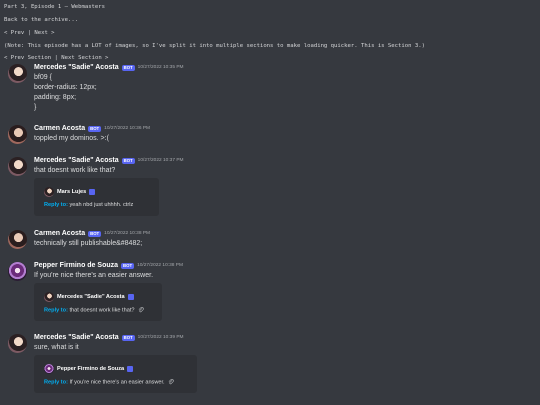 This screenshot has width=540, height=405. I want to click on timestamp: 10/27/2022 10:39 PM, so click(160, 337).